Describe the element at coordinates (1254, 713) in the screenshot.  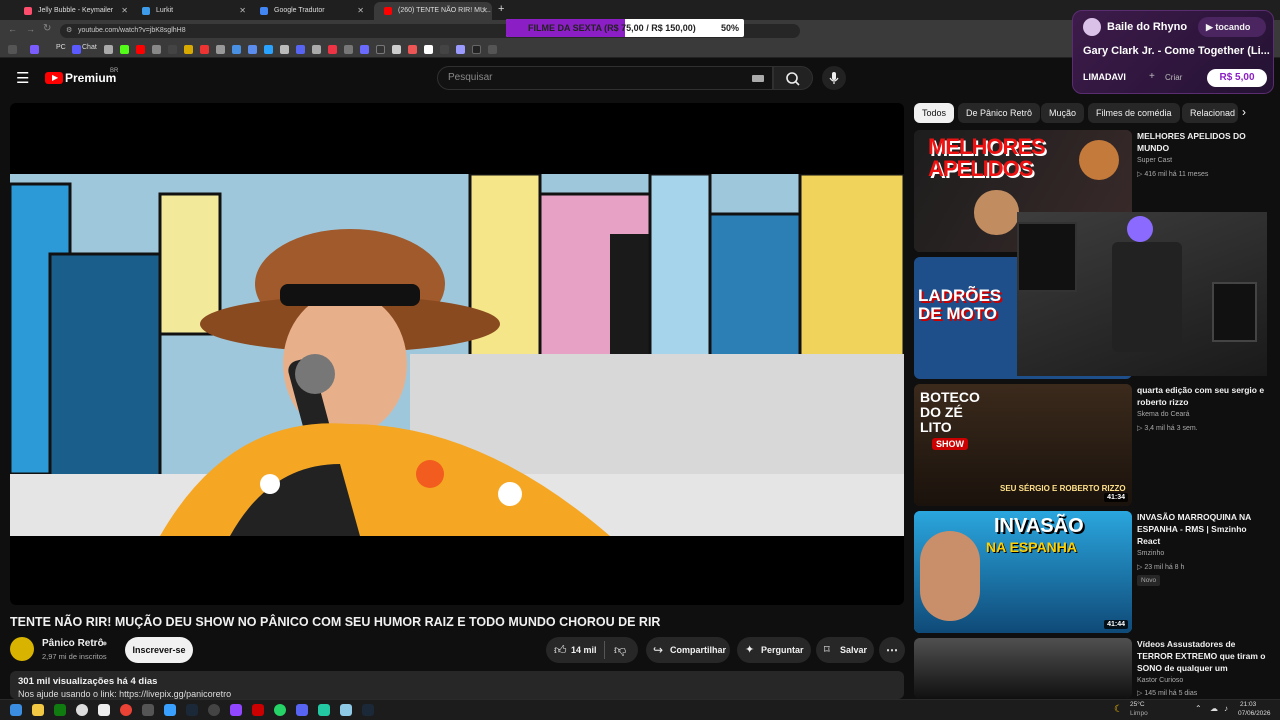
I see `clock-date: 07/06/2026` at that location.